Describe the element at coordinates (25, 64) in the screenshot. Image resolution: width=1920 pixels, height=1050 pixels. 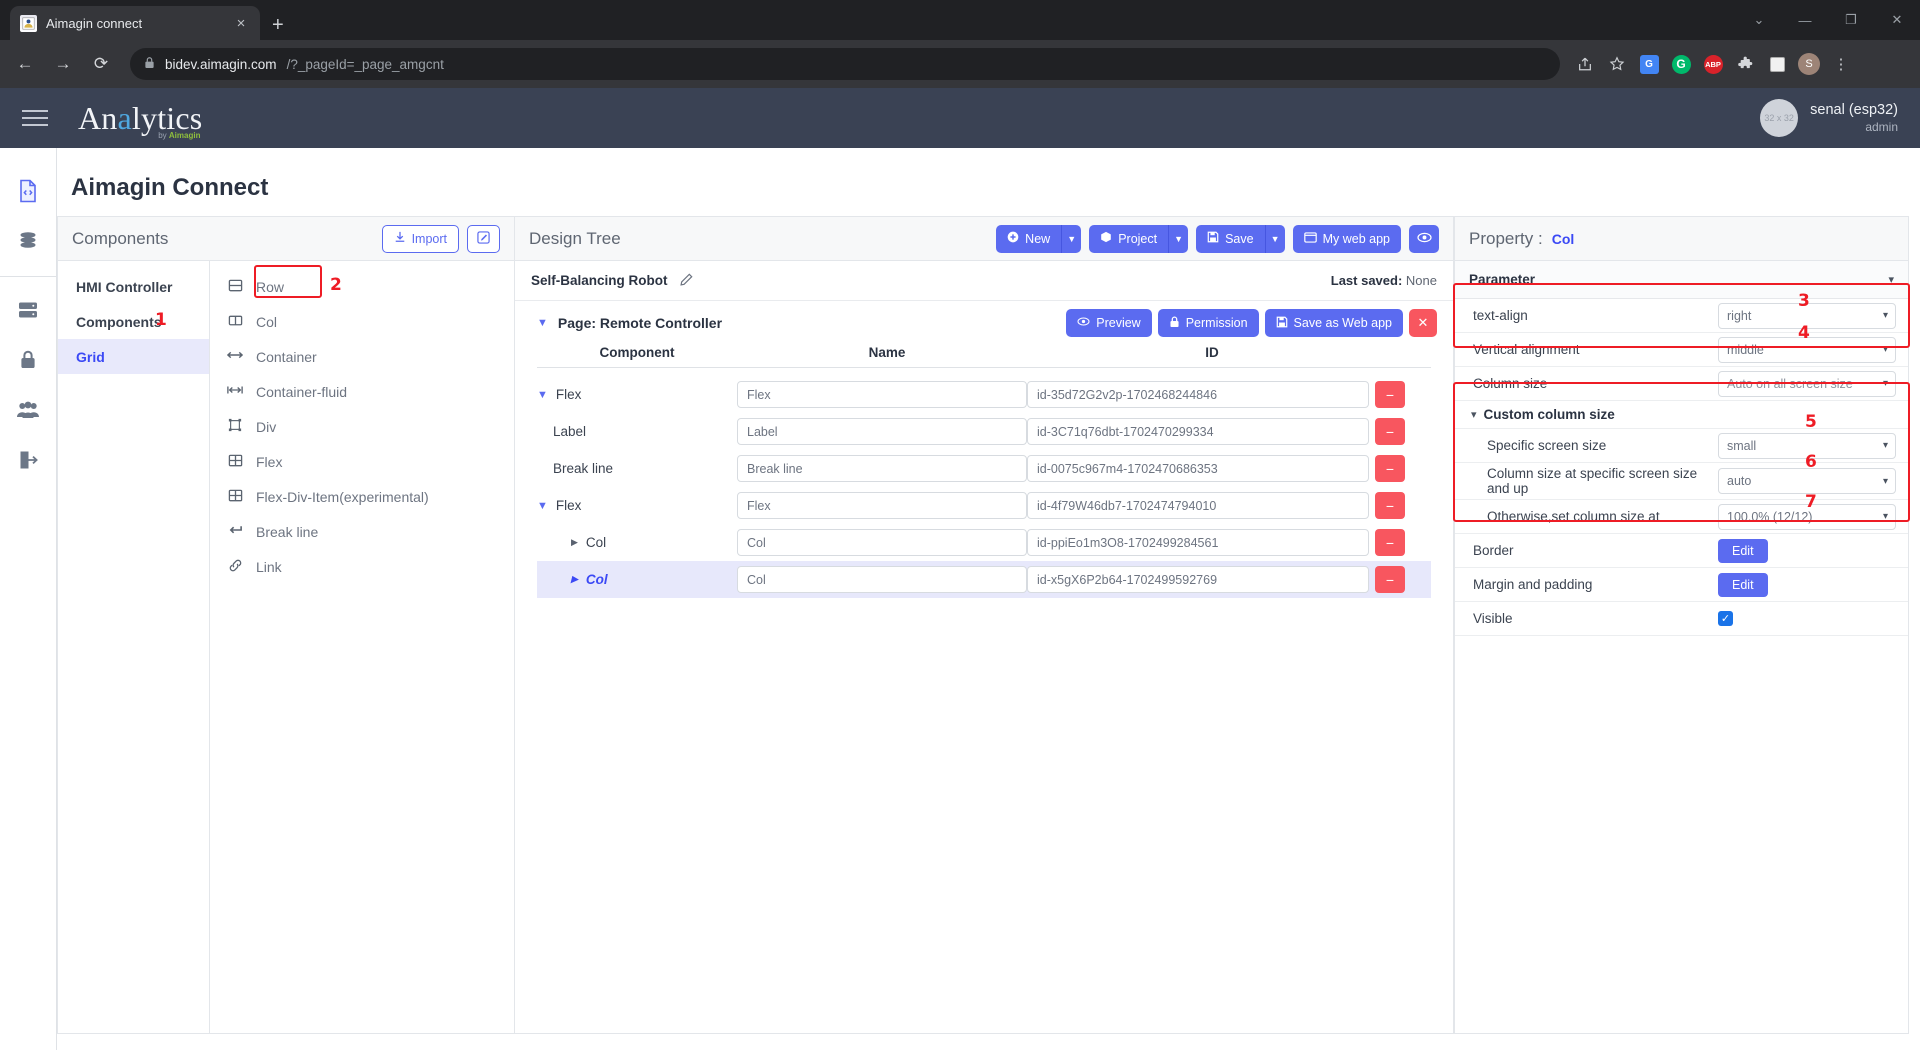
I see `back-icon: ←` at that location.